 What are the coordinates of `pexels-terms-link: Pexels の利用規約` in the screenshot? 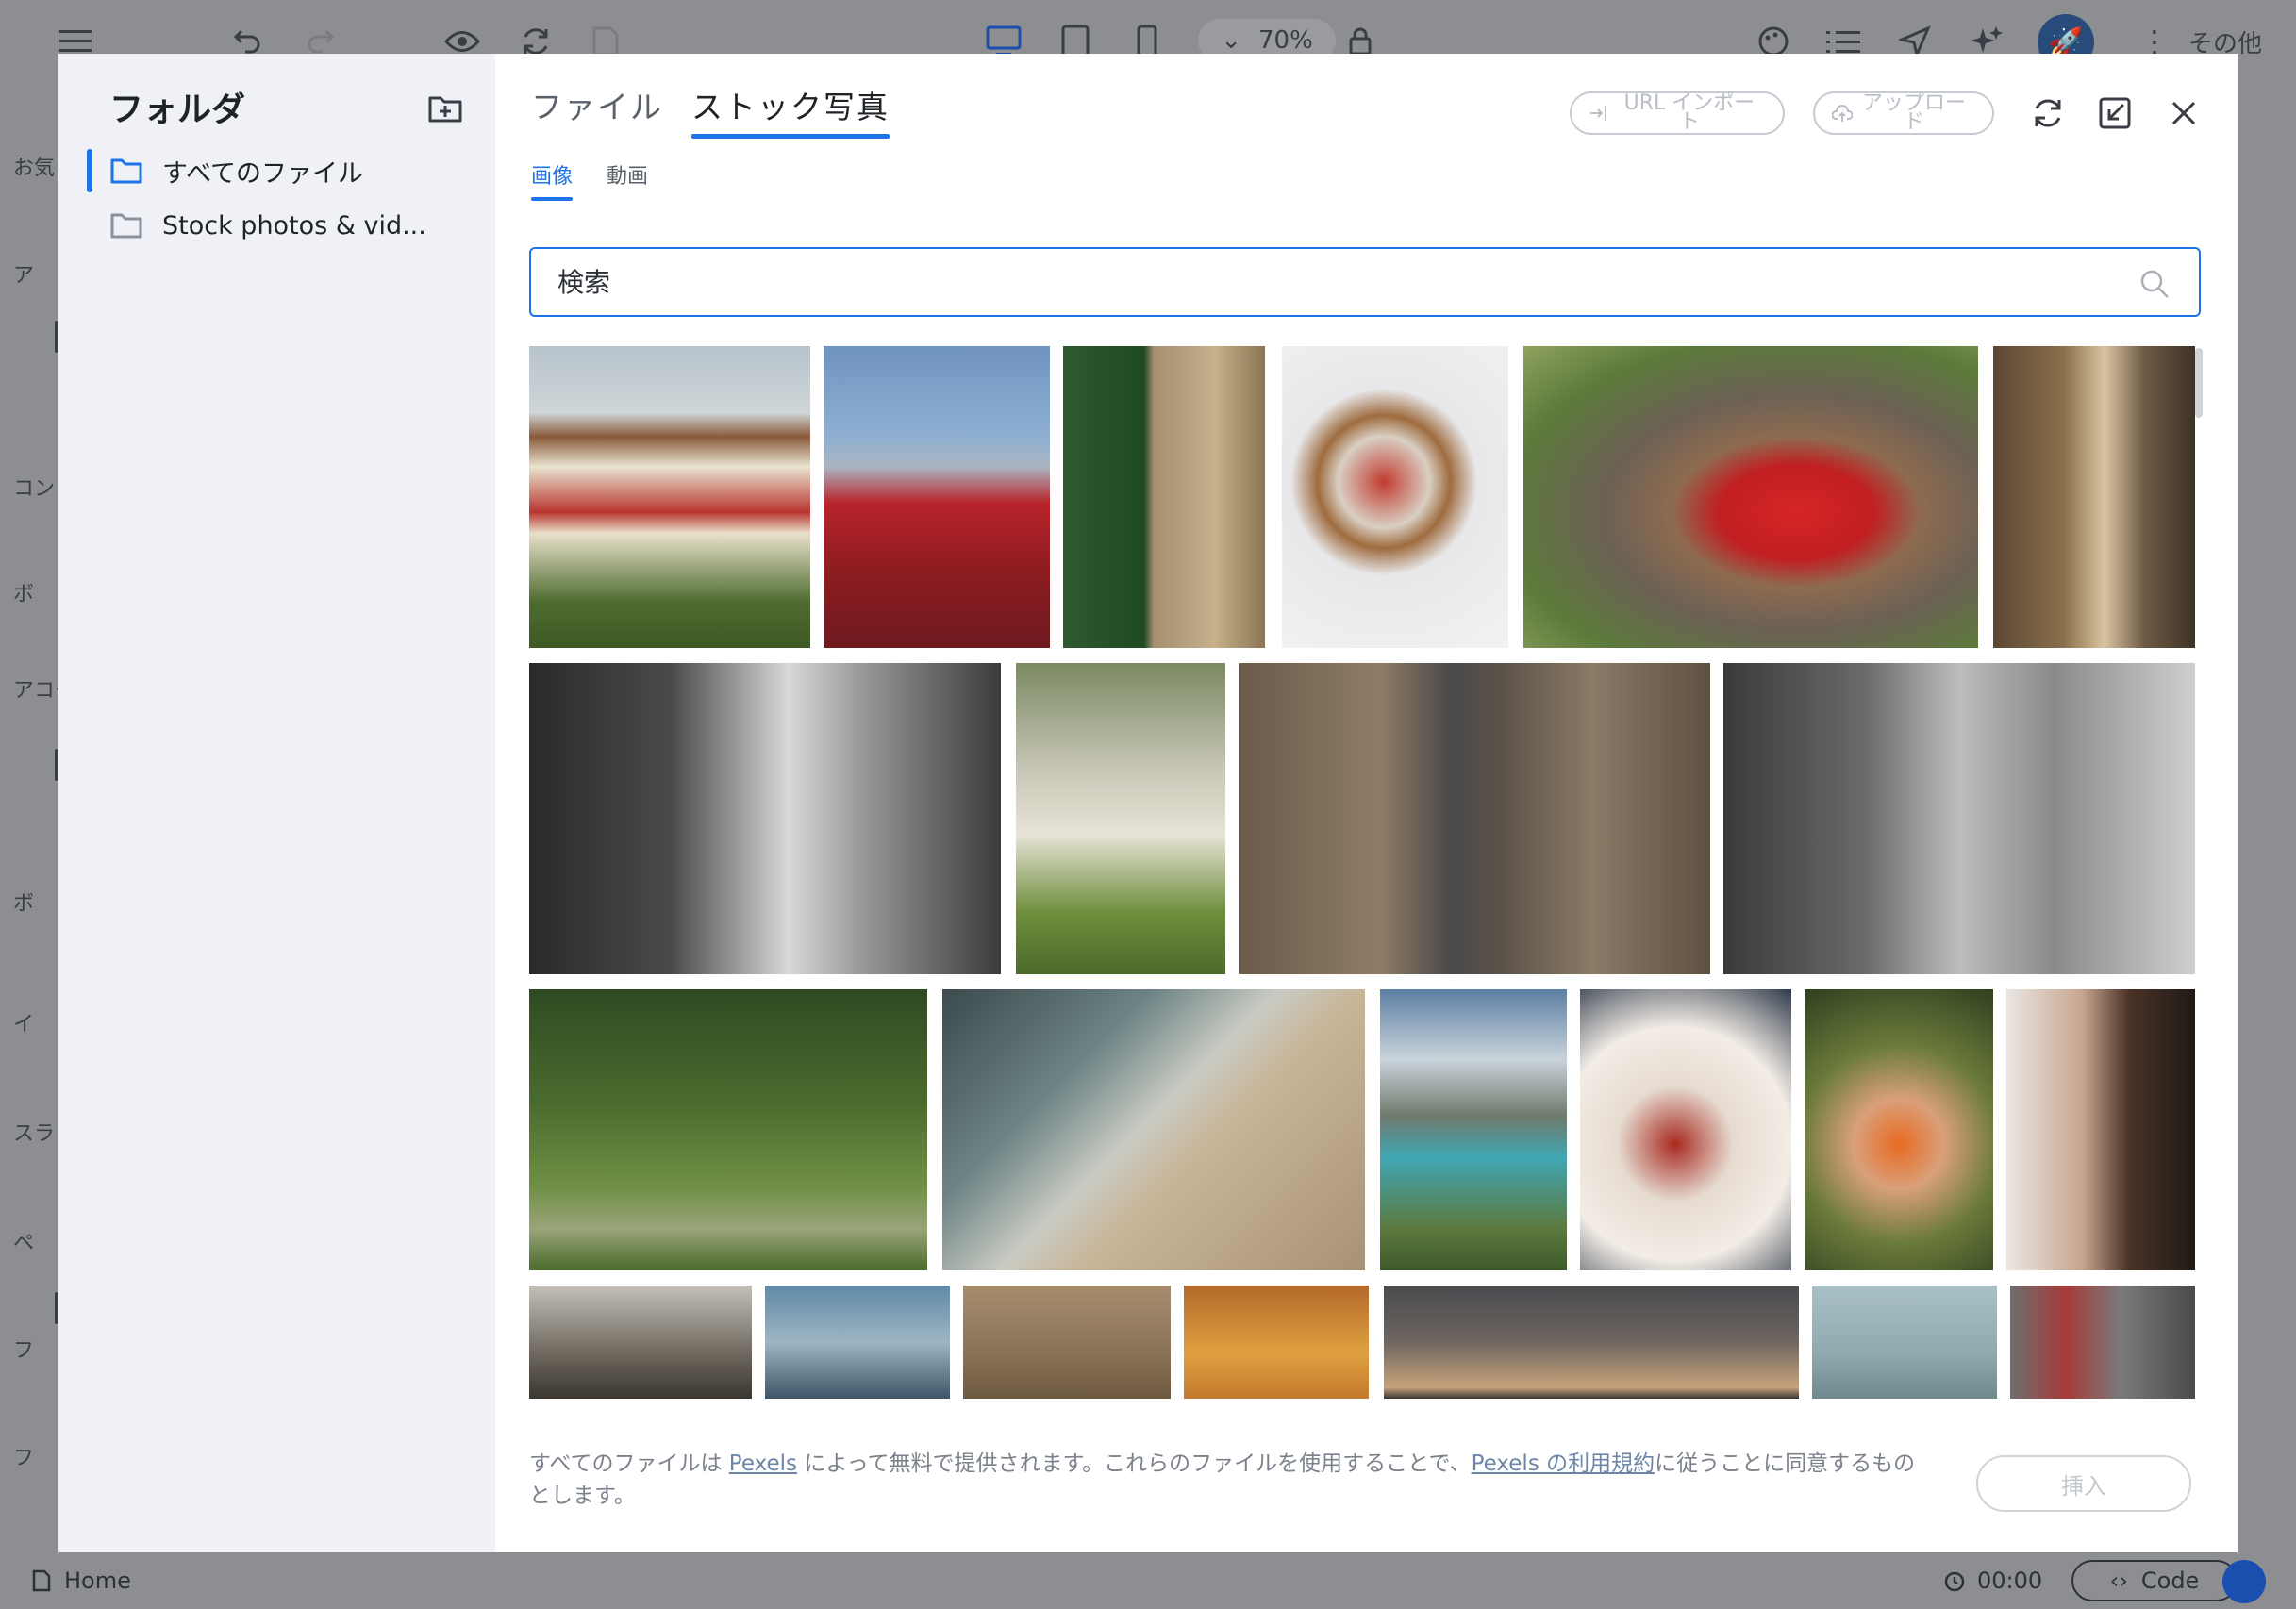 It's located at (1563, 1463).